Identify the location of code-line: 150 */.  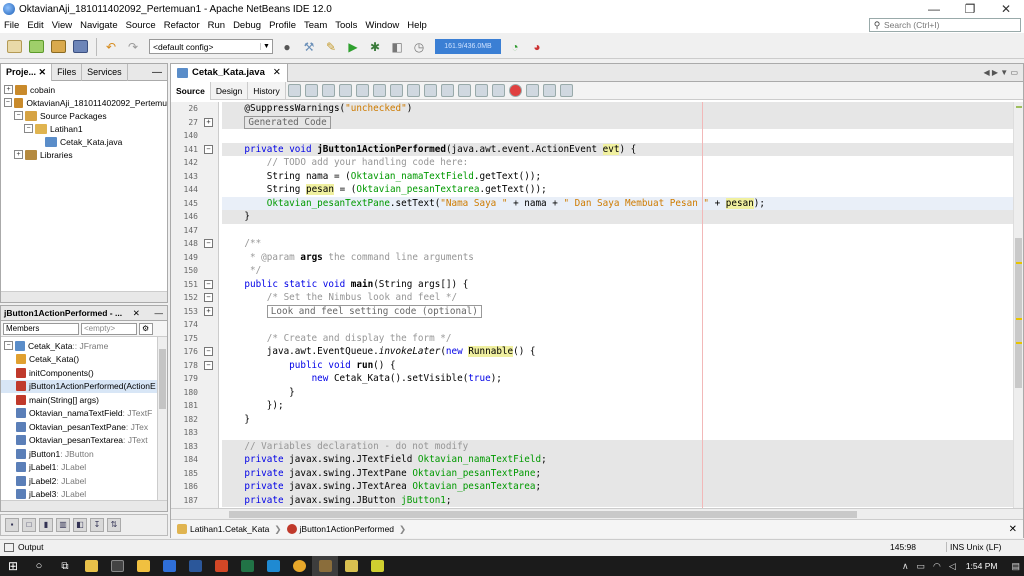
(592, 271).